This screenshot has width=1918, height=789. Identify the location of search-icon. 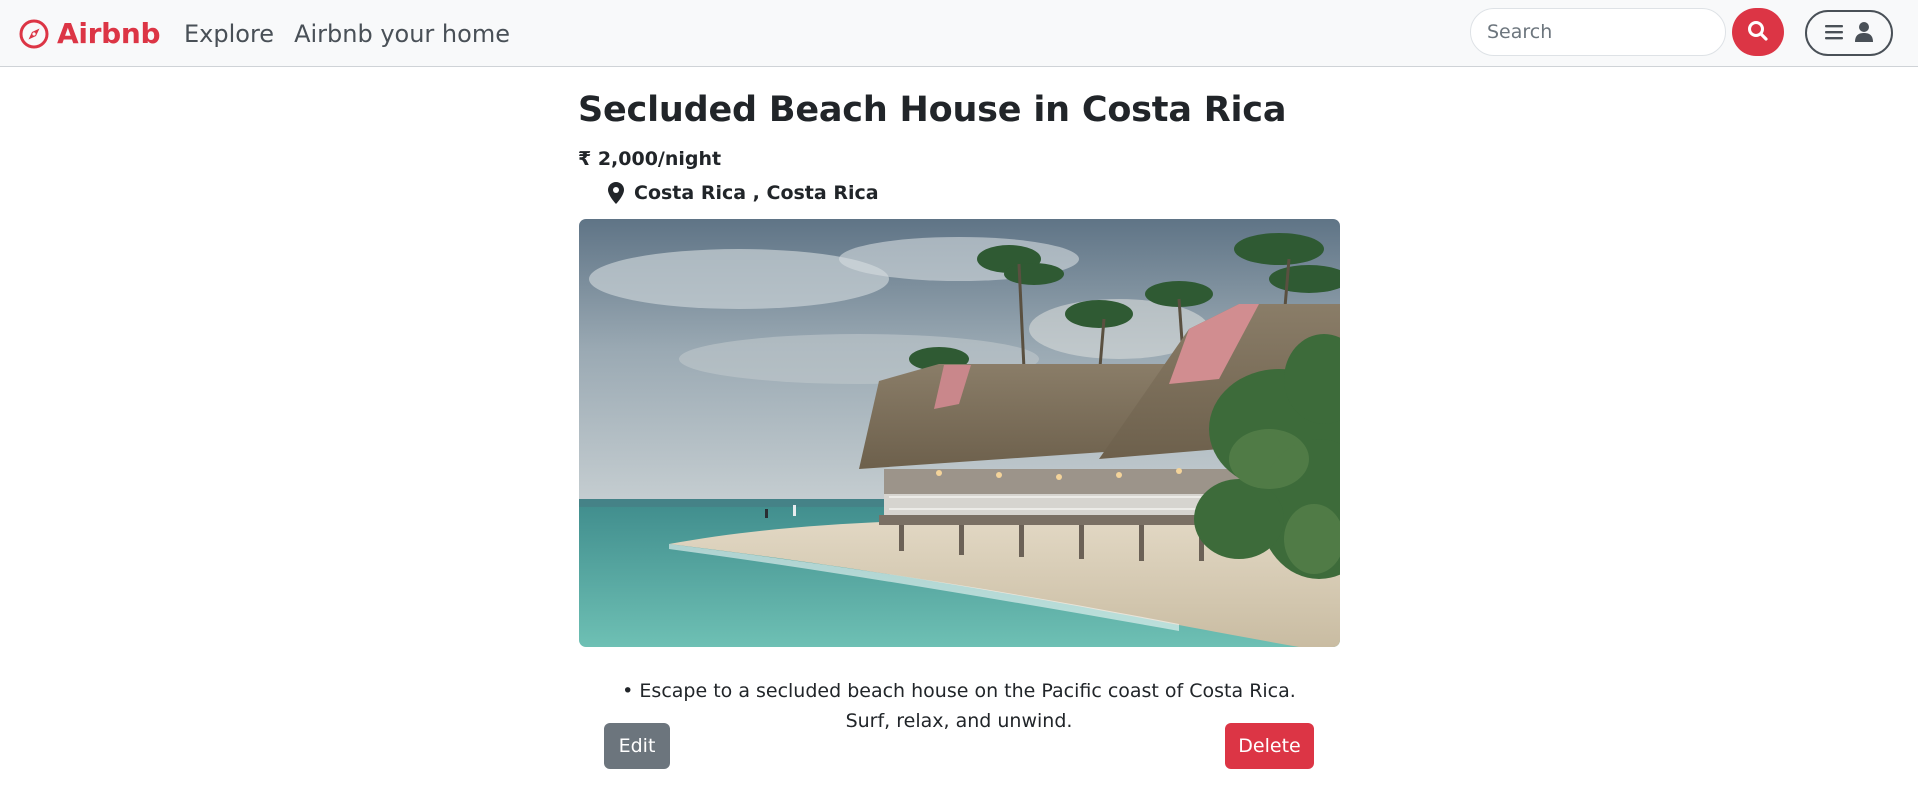
(1758, 32).